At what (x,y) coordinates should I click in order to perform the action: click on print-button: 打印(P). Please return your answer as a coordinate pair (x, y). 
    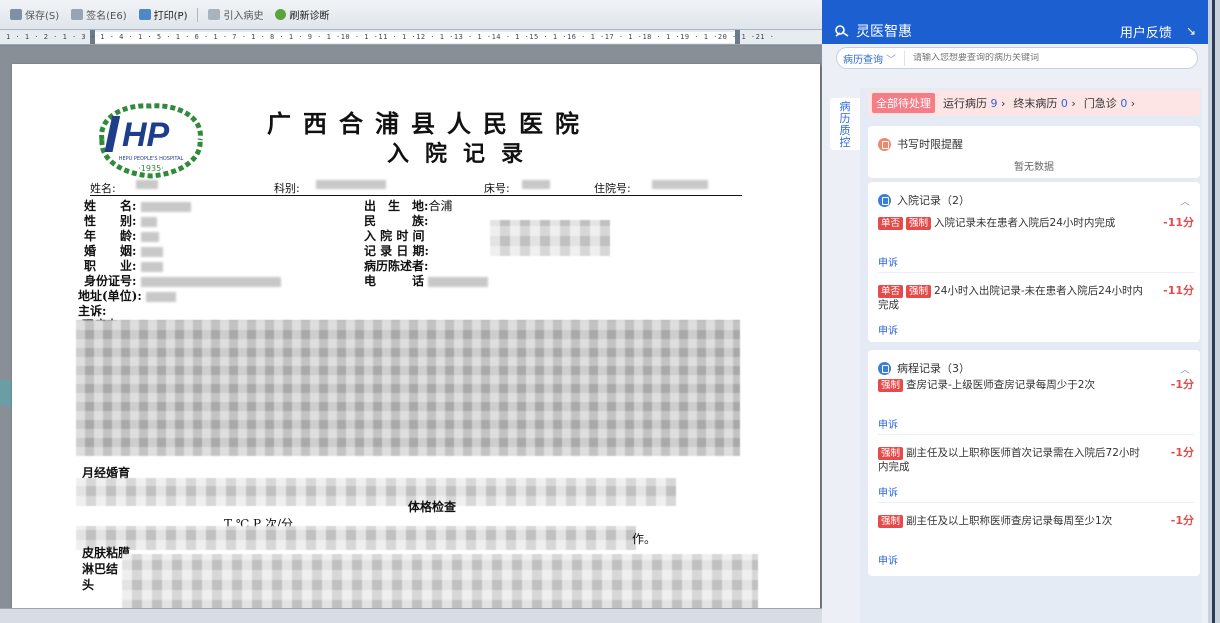
    Looking at the image, I should click on (163, 14).